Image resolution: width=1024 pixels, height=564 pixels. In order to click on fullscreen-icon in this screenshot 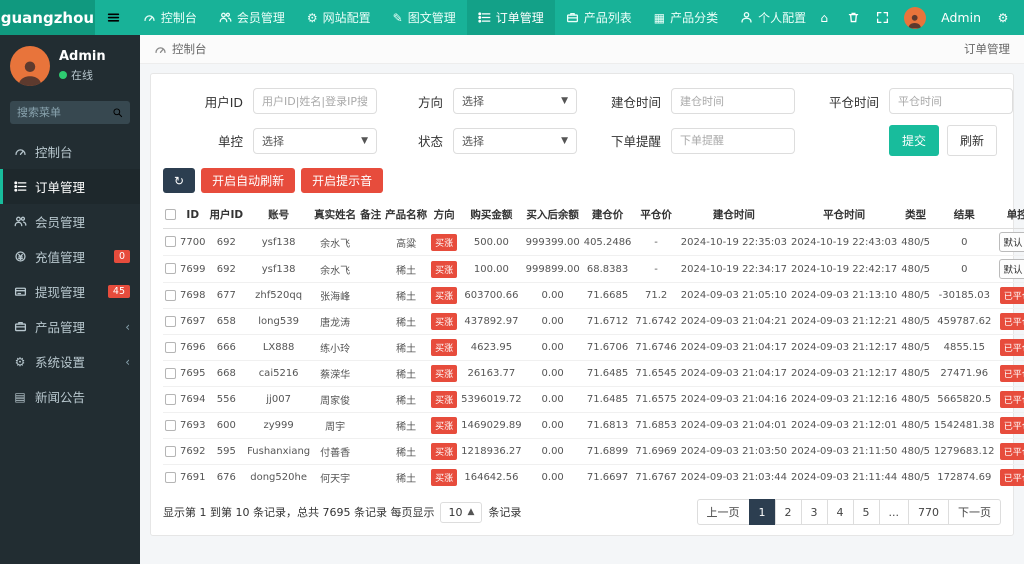, I will do `click(882, 18)`.